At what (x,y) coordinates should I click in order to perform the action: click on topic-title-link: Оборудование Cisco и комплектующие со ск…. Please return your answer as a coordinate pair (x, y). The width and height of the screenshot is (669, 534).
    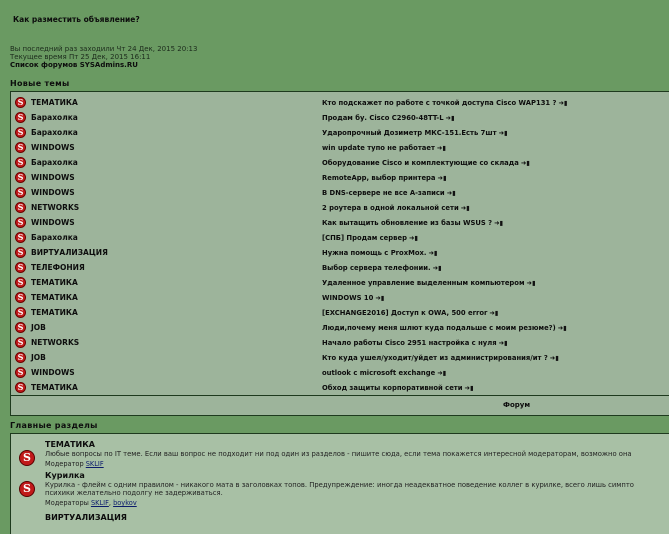
    Looking at the image, I should click on (420, 163).